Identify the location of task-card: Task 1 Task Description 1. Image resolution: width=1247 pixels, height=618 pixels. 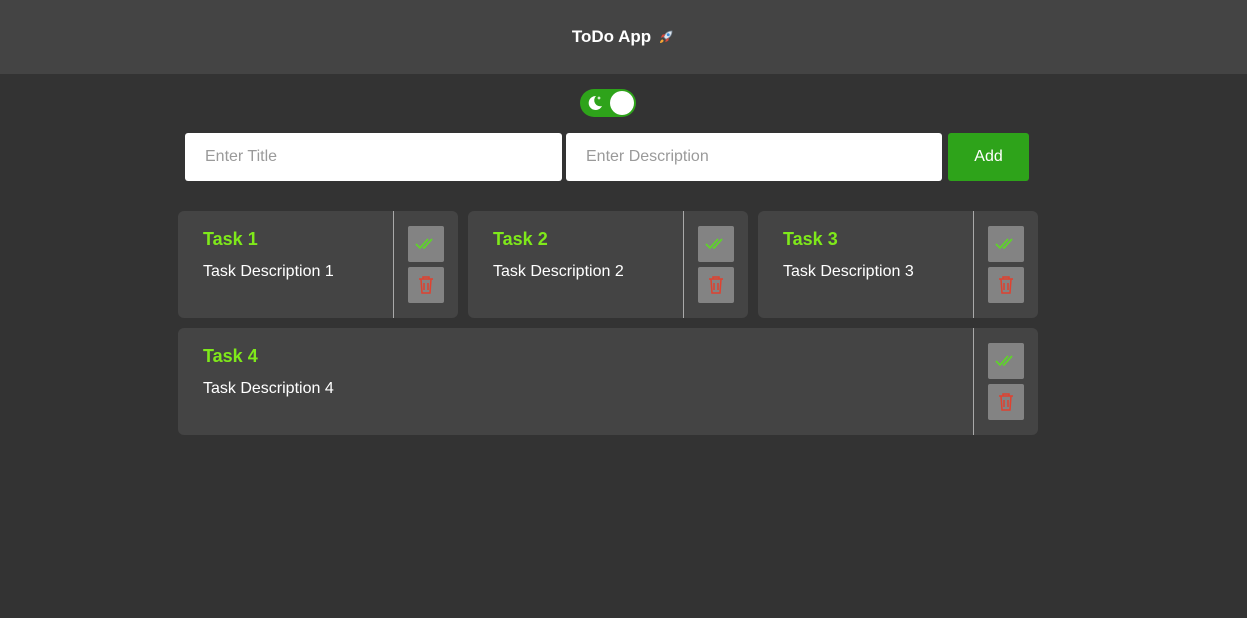
(318, 264).